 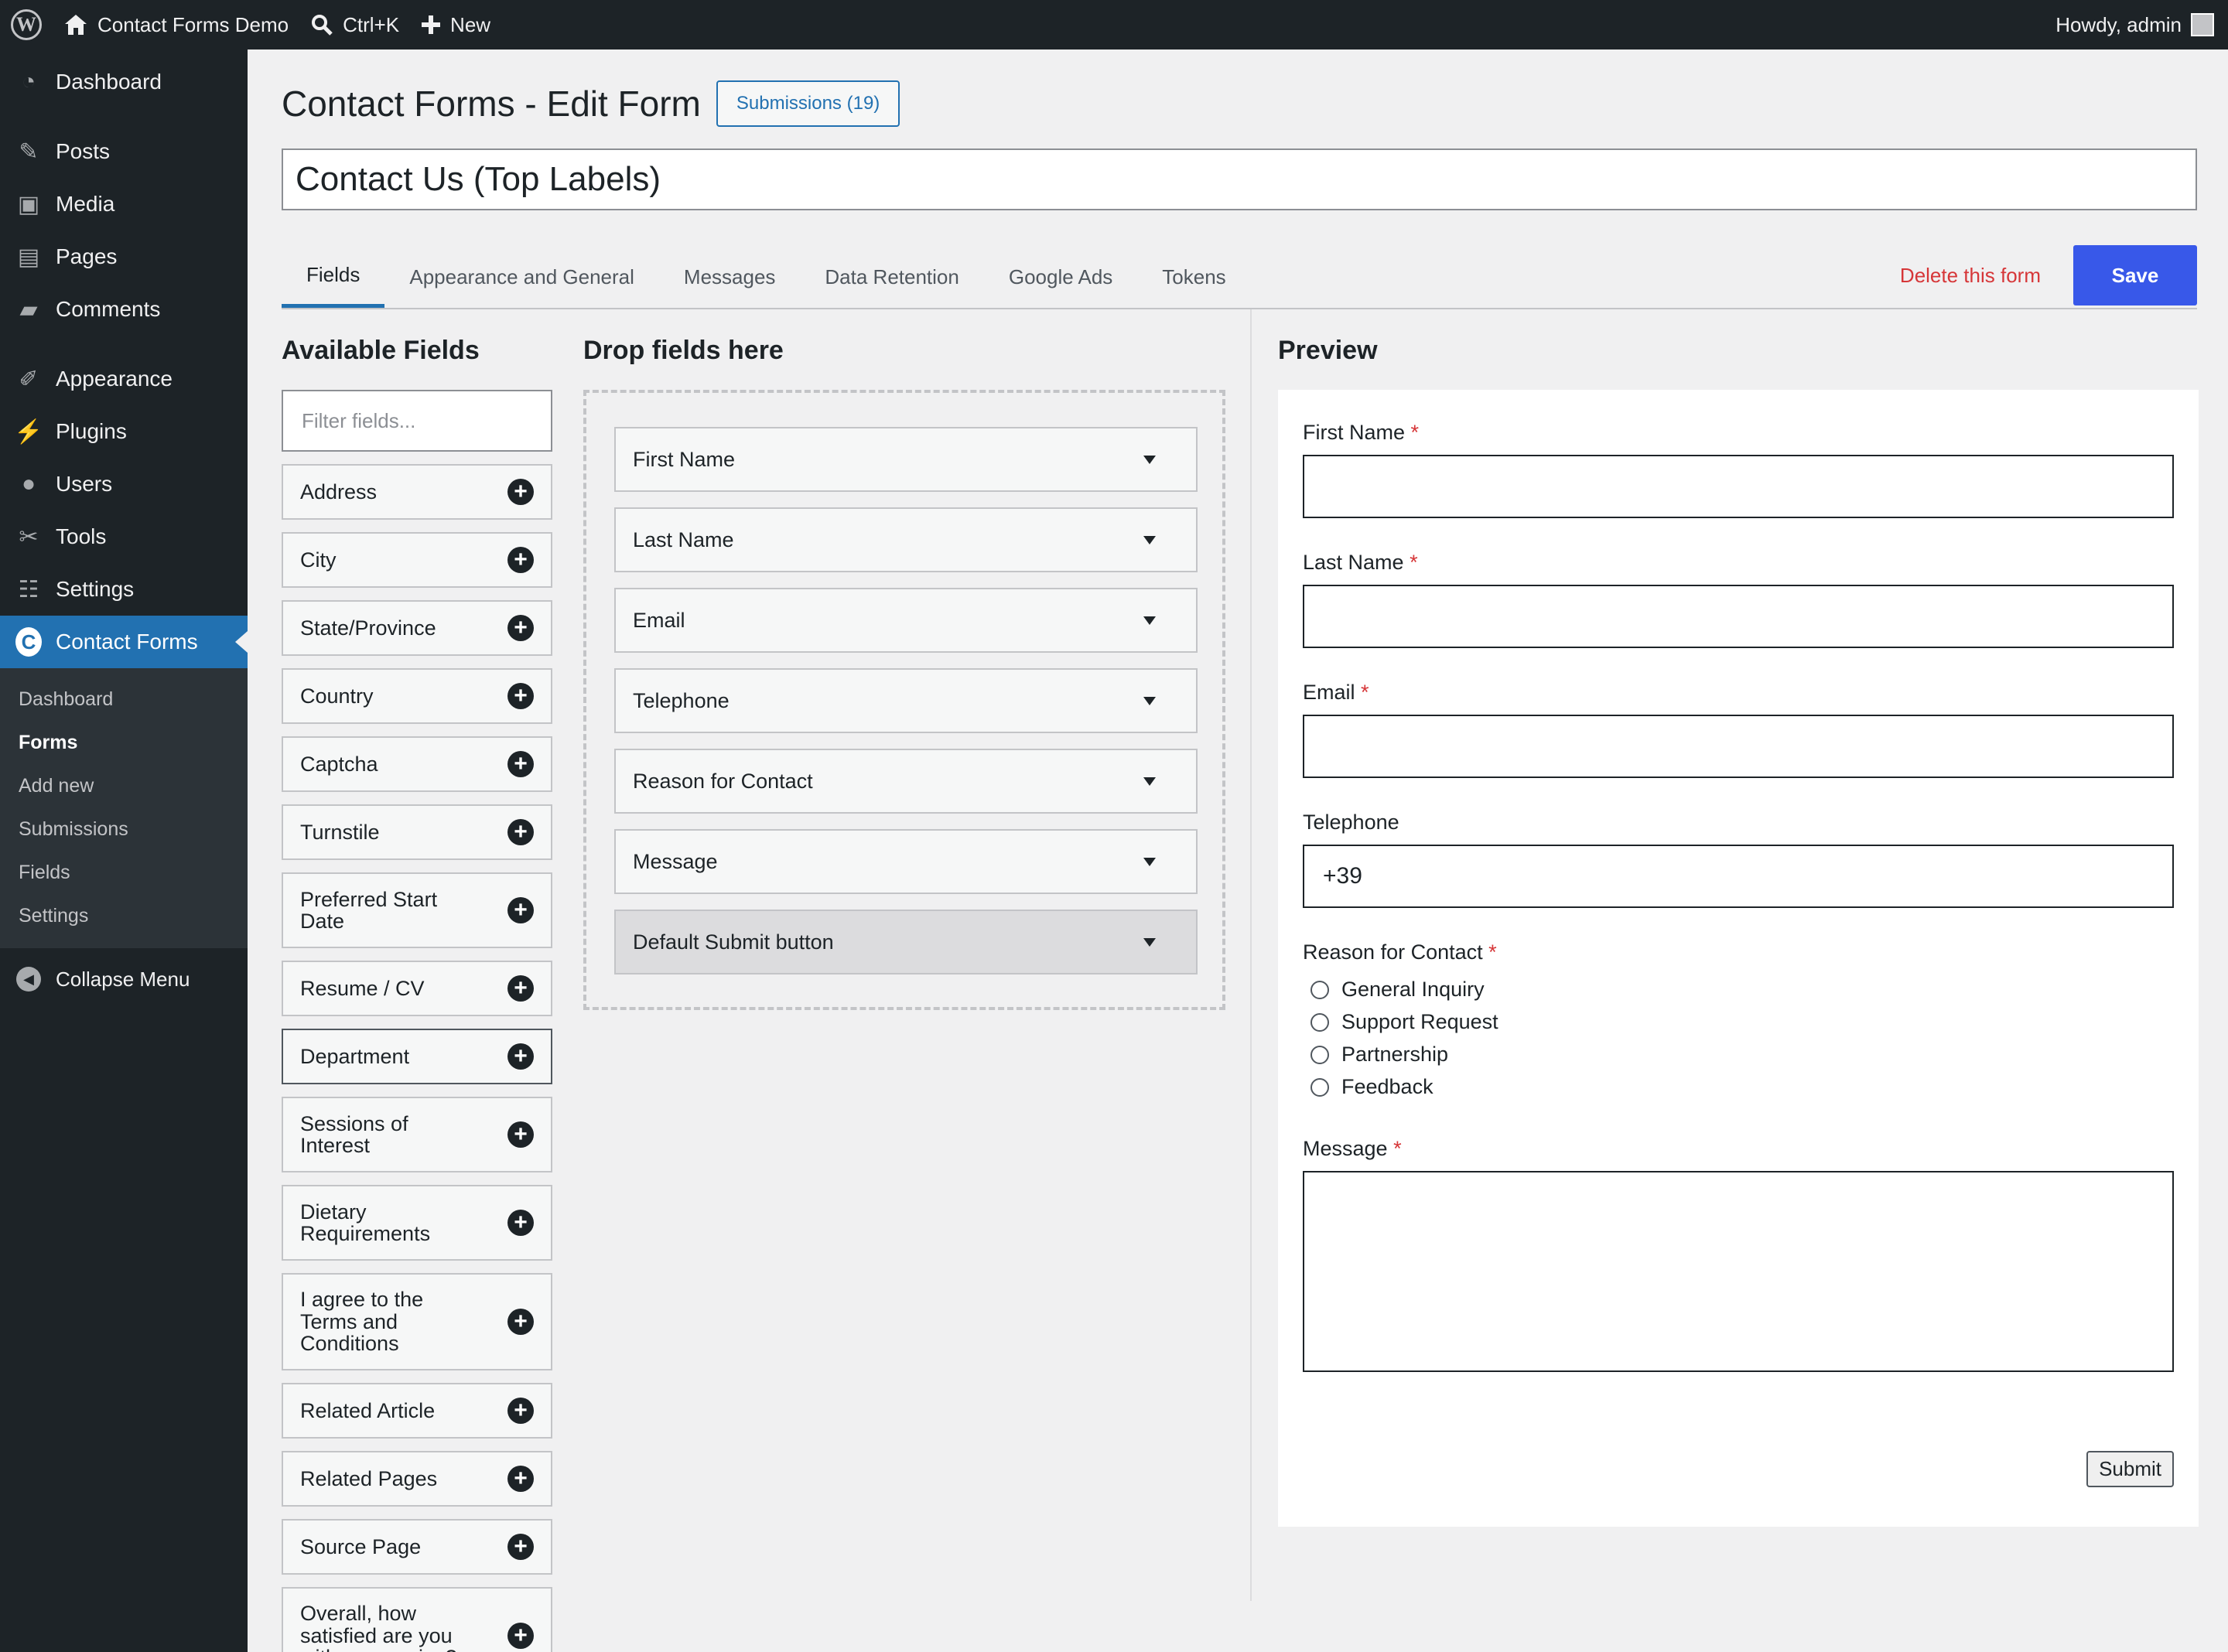 I want to click on form-field-first-name: First Name, so click(x=906, y=459).